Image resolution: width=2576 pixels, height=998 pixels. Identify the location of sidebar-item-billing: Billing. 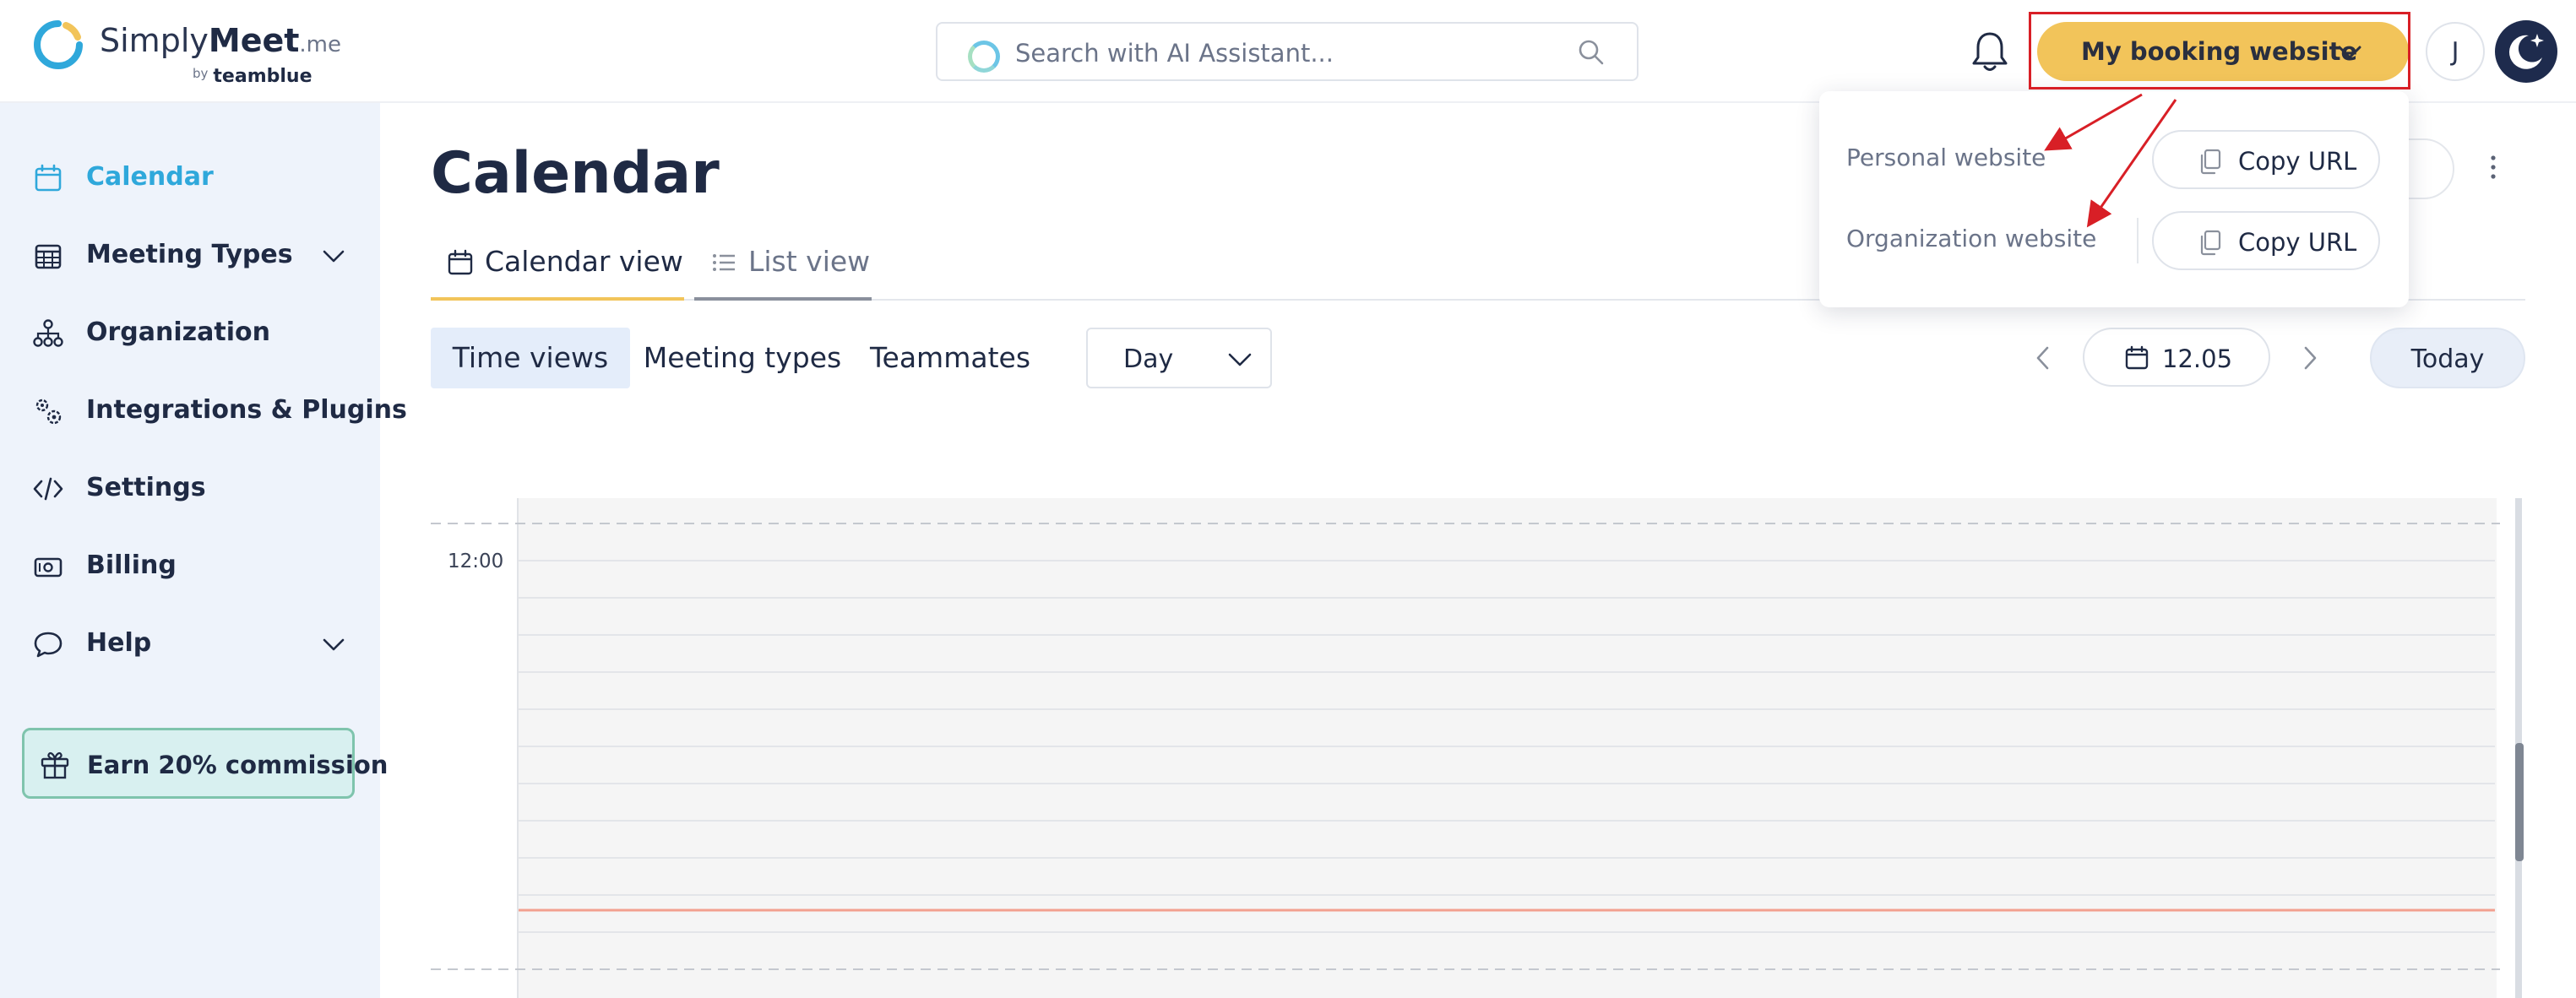
(190, 566).